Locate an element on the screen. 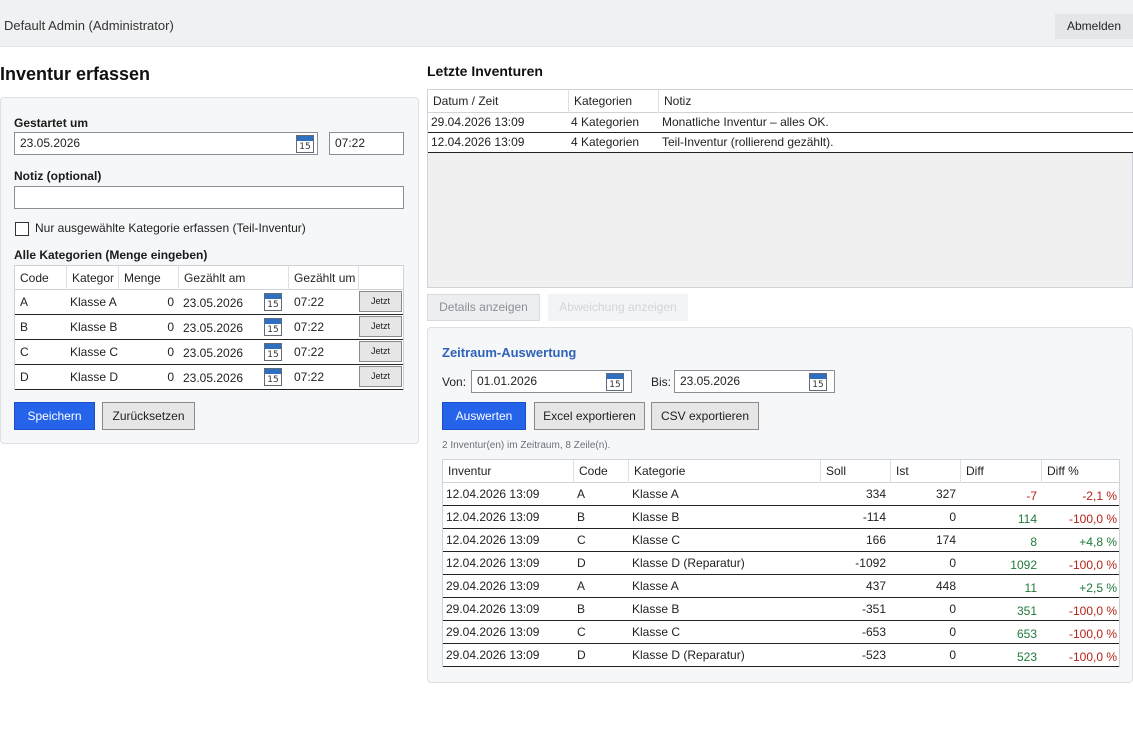  target-cell: -1092 is located at coordinates (870, 563).